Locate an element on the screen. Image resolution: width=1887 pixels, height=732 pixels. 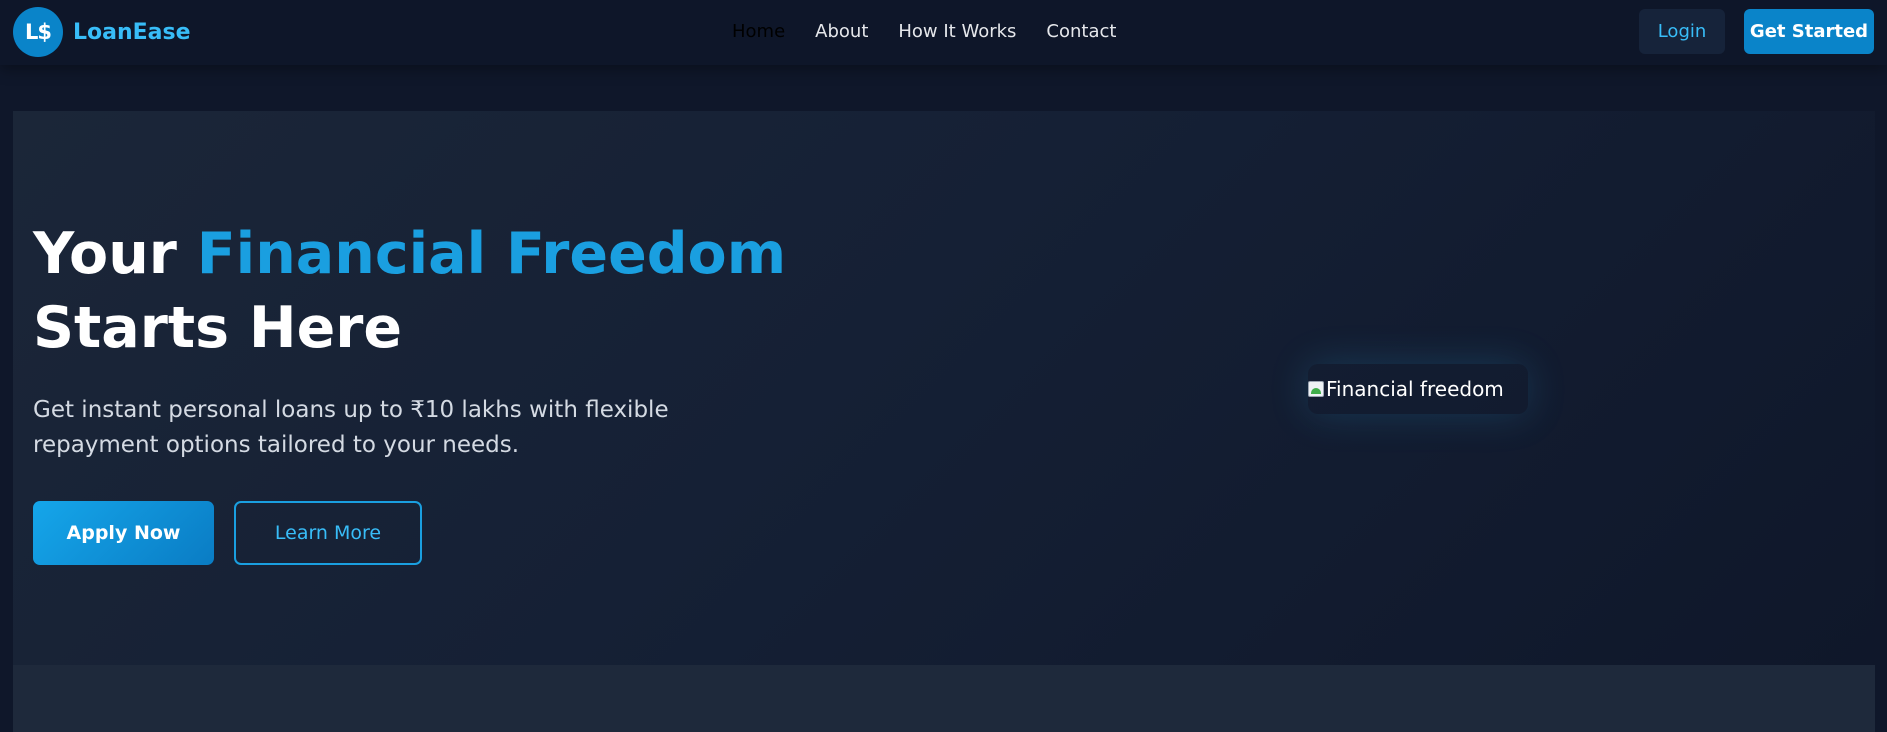
logo-icon: L$ is located at coordinates (38, 32).